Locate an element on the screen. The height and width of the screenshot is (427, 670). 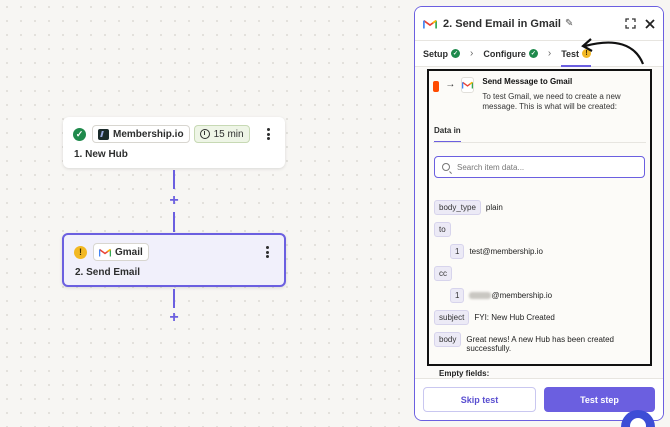
field-value: @membership.io is located at coordinates (510, 295).